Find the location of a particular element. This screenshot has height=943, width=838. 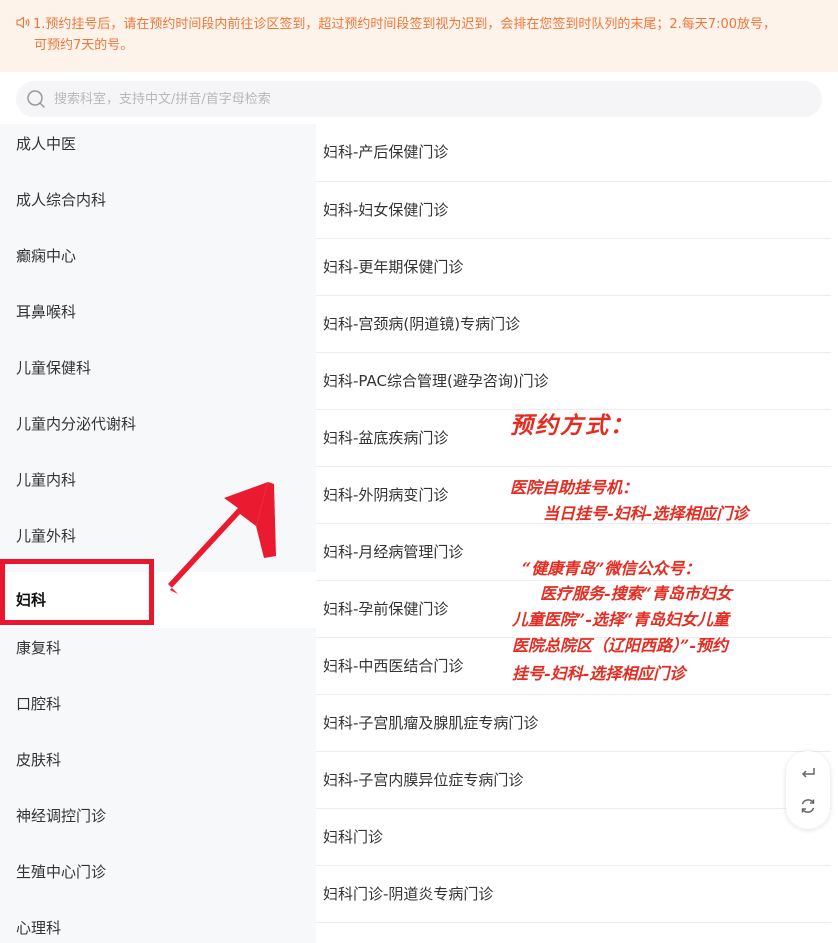

annotation-line: 医疗服务-搜索“青岛市妇女 is located at coordinates (636, 593).